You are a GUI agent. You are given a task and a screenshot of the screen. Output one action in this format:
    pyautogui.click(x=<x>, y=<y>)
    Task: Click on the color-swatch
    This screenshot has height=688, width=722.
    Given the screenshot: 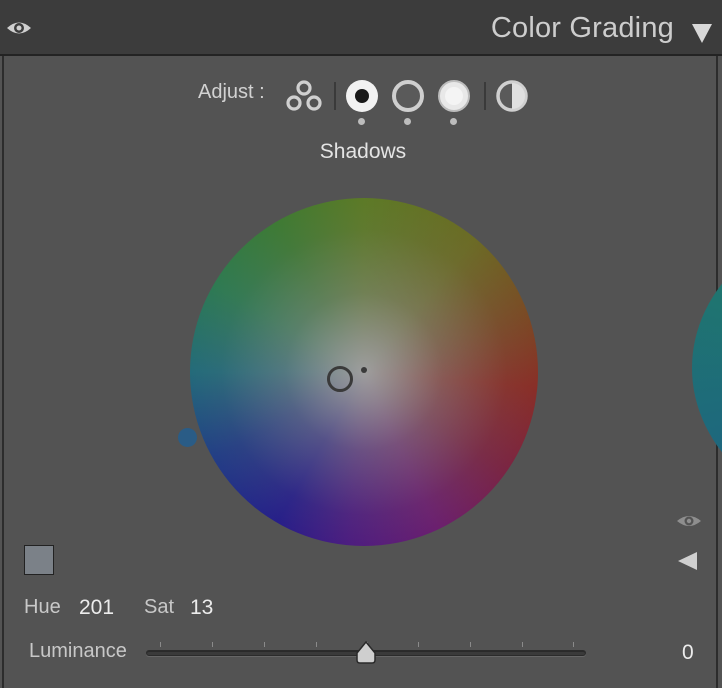 What is the action you would take?
    pyautogui.click(x=39, y=560)
    